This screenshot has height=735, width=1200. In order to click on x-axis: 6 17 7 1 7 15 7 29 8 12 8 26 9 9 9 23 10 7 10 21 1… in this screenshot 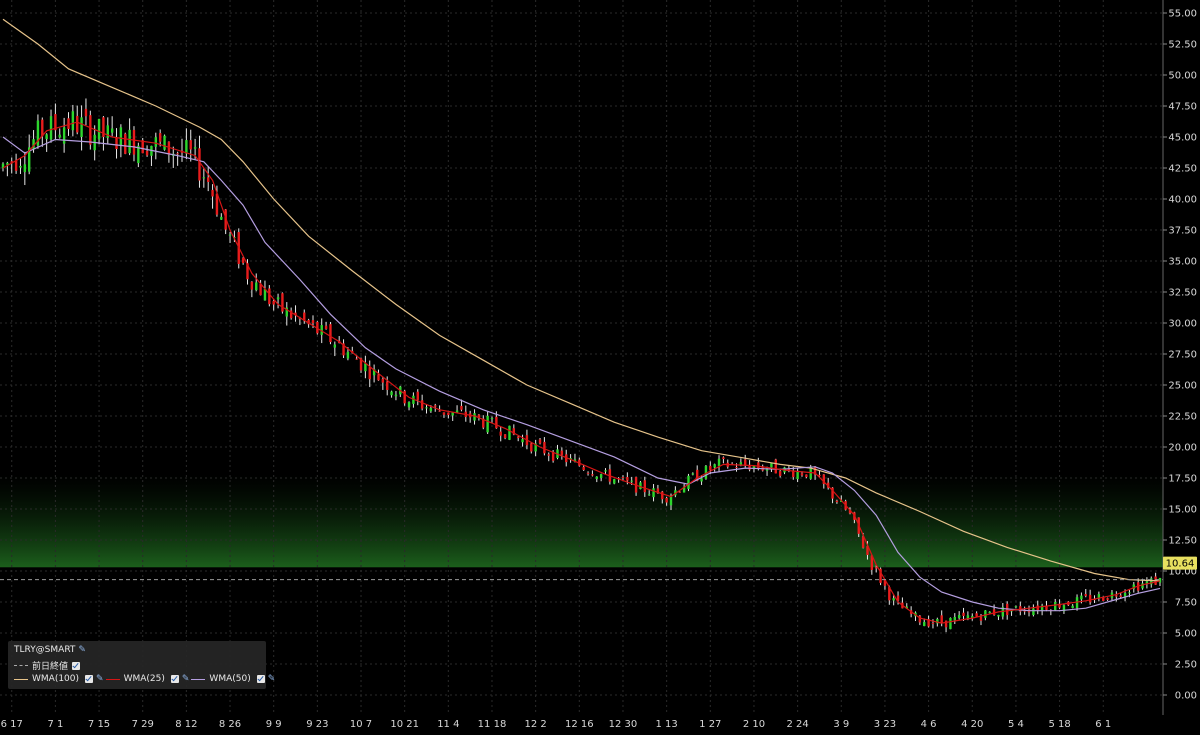, I will do `click(556, 724)`.